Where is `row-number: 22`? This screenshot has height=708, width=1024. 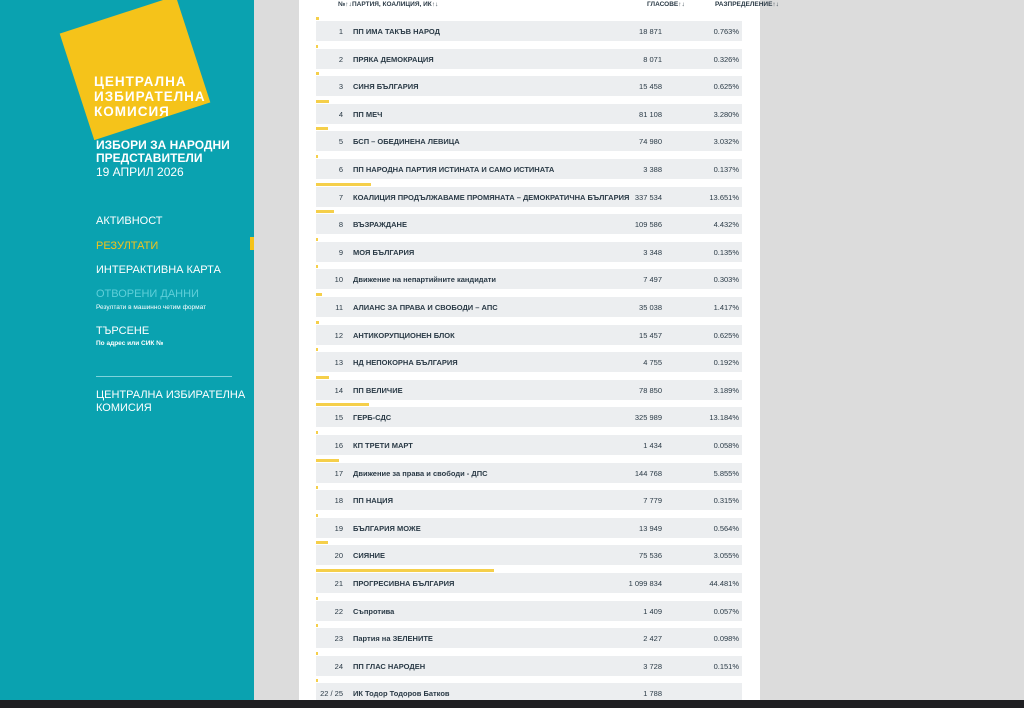
row-number: 22 is located at coordinates (338, 611).